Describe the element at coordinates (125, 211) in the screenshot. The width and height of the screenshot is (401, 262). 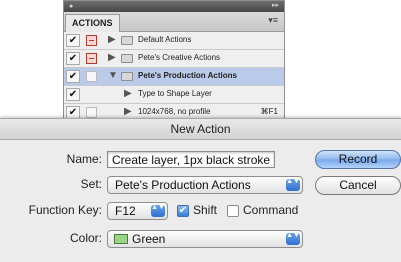
I see `function-key-value: F12` at that location.